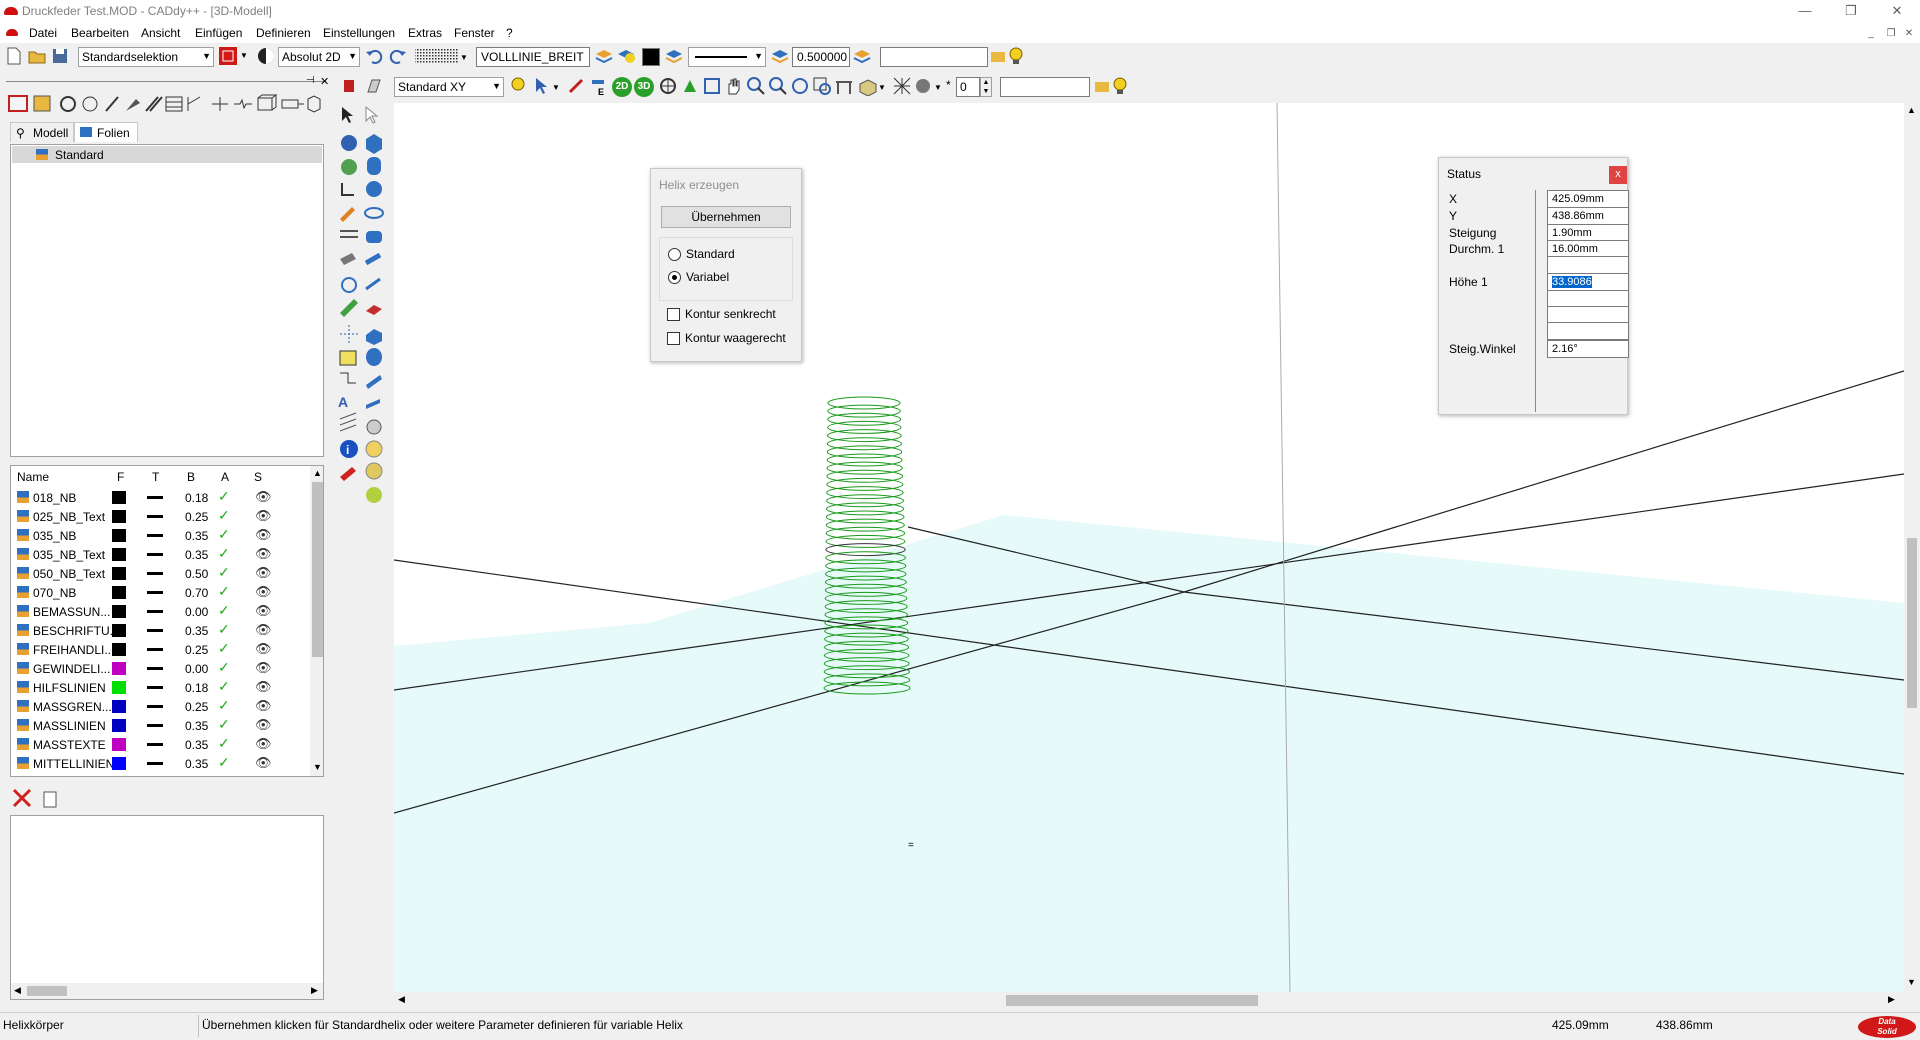 This screenshot has width=1920, height=1040. Describe the element at coordinates (37, 56) in the screenshot. I see `open-folder-icon` at that location.